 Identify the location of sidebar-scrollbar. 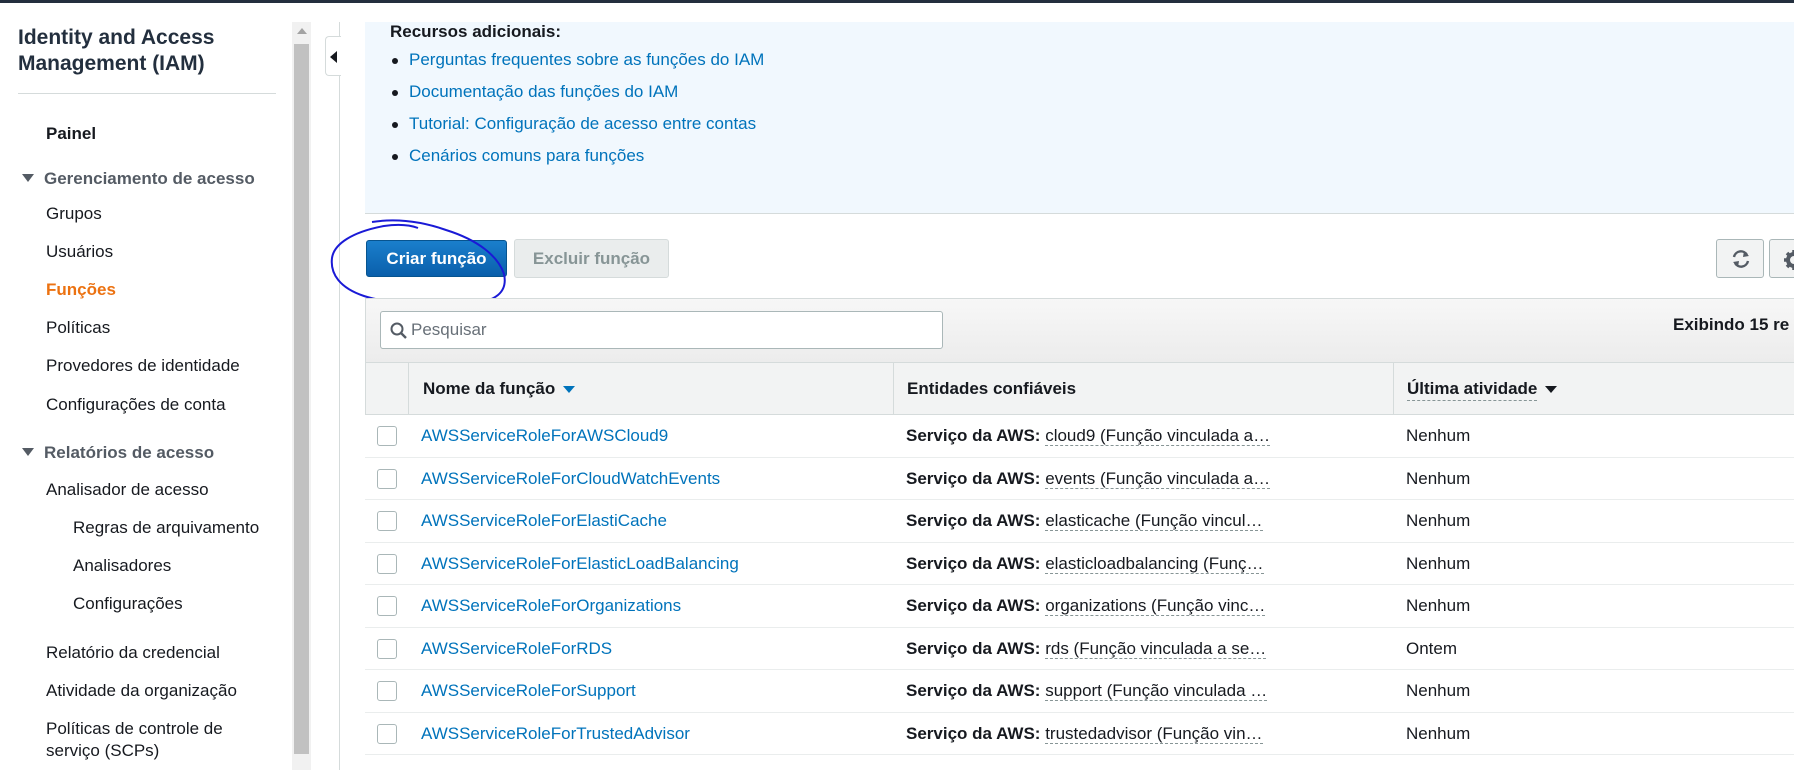
(301, 396).